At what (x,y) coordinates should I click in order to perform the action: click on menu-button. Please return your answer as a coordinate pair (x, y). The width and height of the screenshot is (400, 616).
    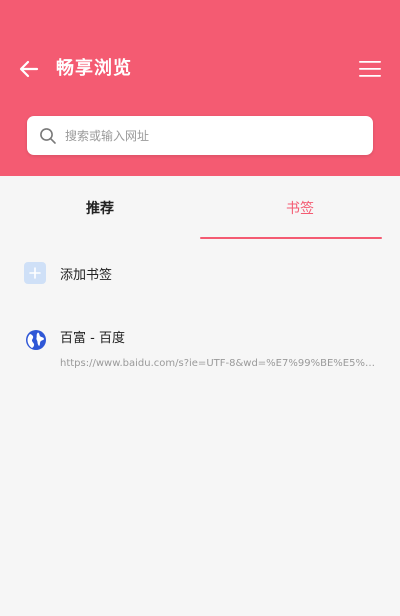
    Looking at the image, I should click on (370, 69).